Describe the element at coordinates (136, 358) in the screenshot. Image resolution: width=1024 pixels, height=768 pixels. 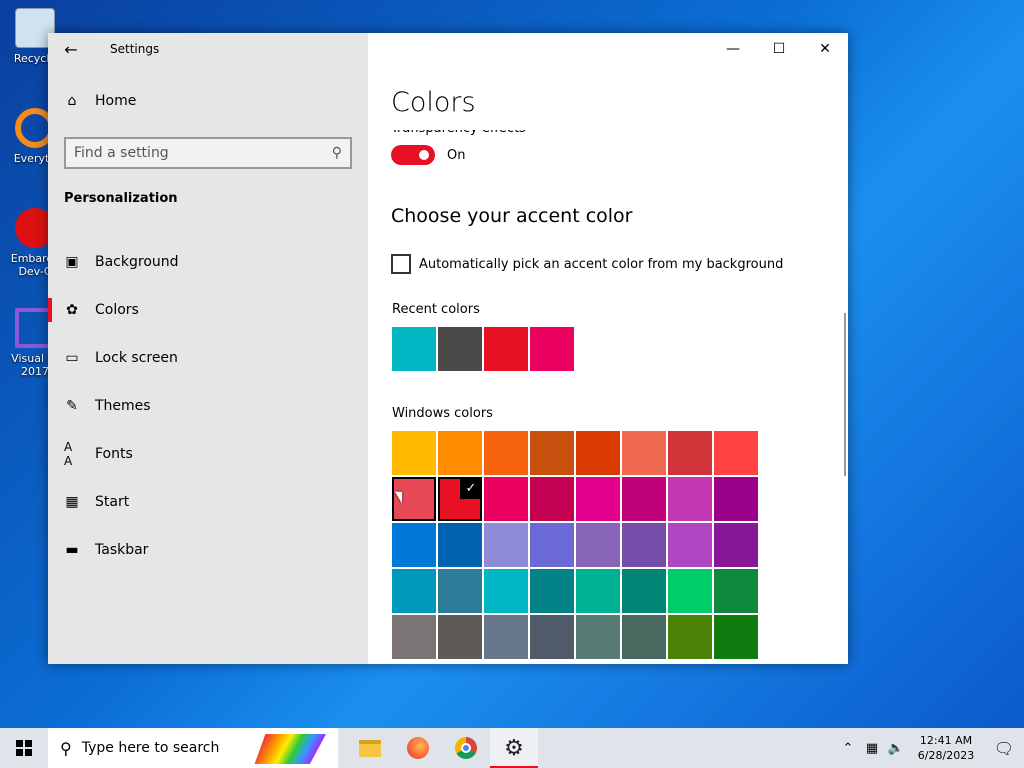
I see `sidebar-item-label: Lock screen` at that location.